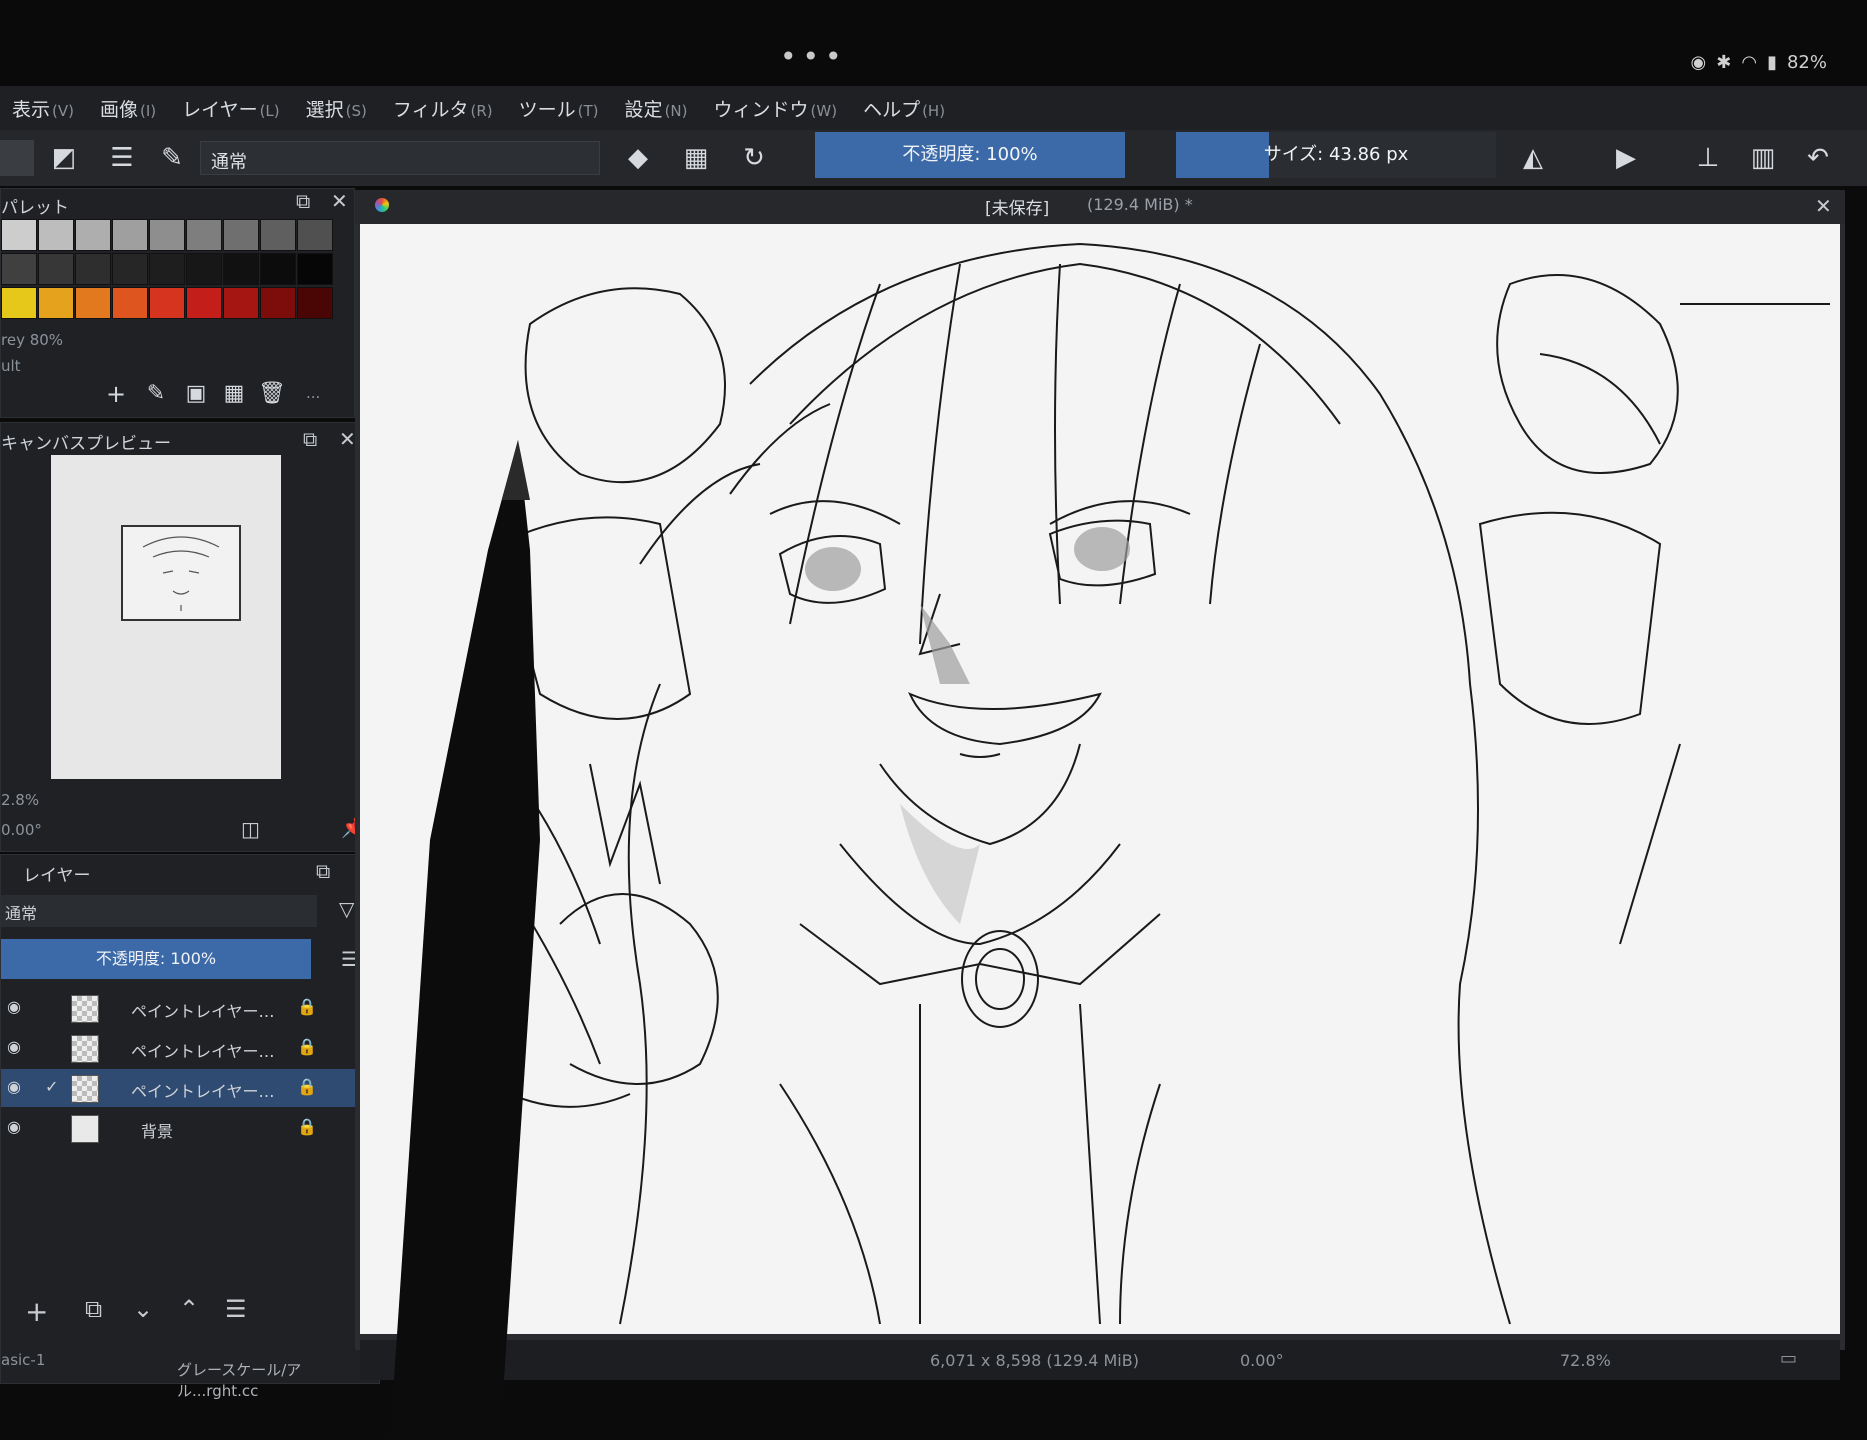 Image resolution: width=1867 pixels, height=1440 pixels. I want to click on palette-name: rey 80%, so click(32, 340).